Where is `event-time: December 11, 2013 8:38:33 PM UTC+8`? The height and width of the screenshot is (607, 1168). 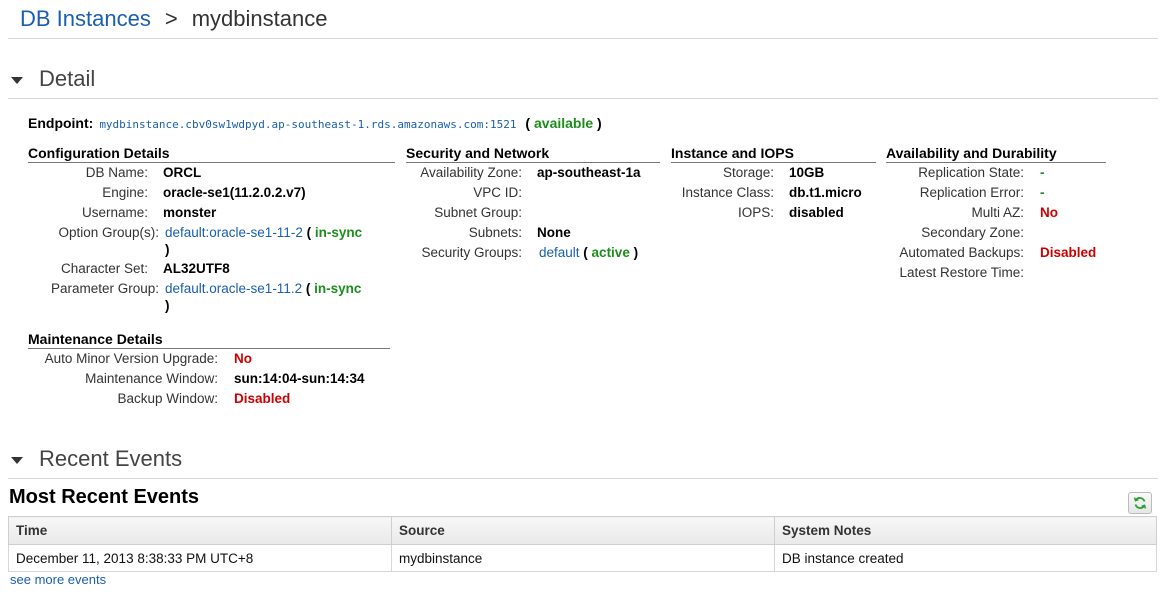
event-time: December 11, 2013 8:38:33 PM UTC+8 is located at coordinates (200, 558).